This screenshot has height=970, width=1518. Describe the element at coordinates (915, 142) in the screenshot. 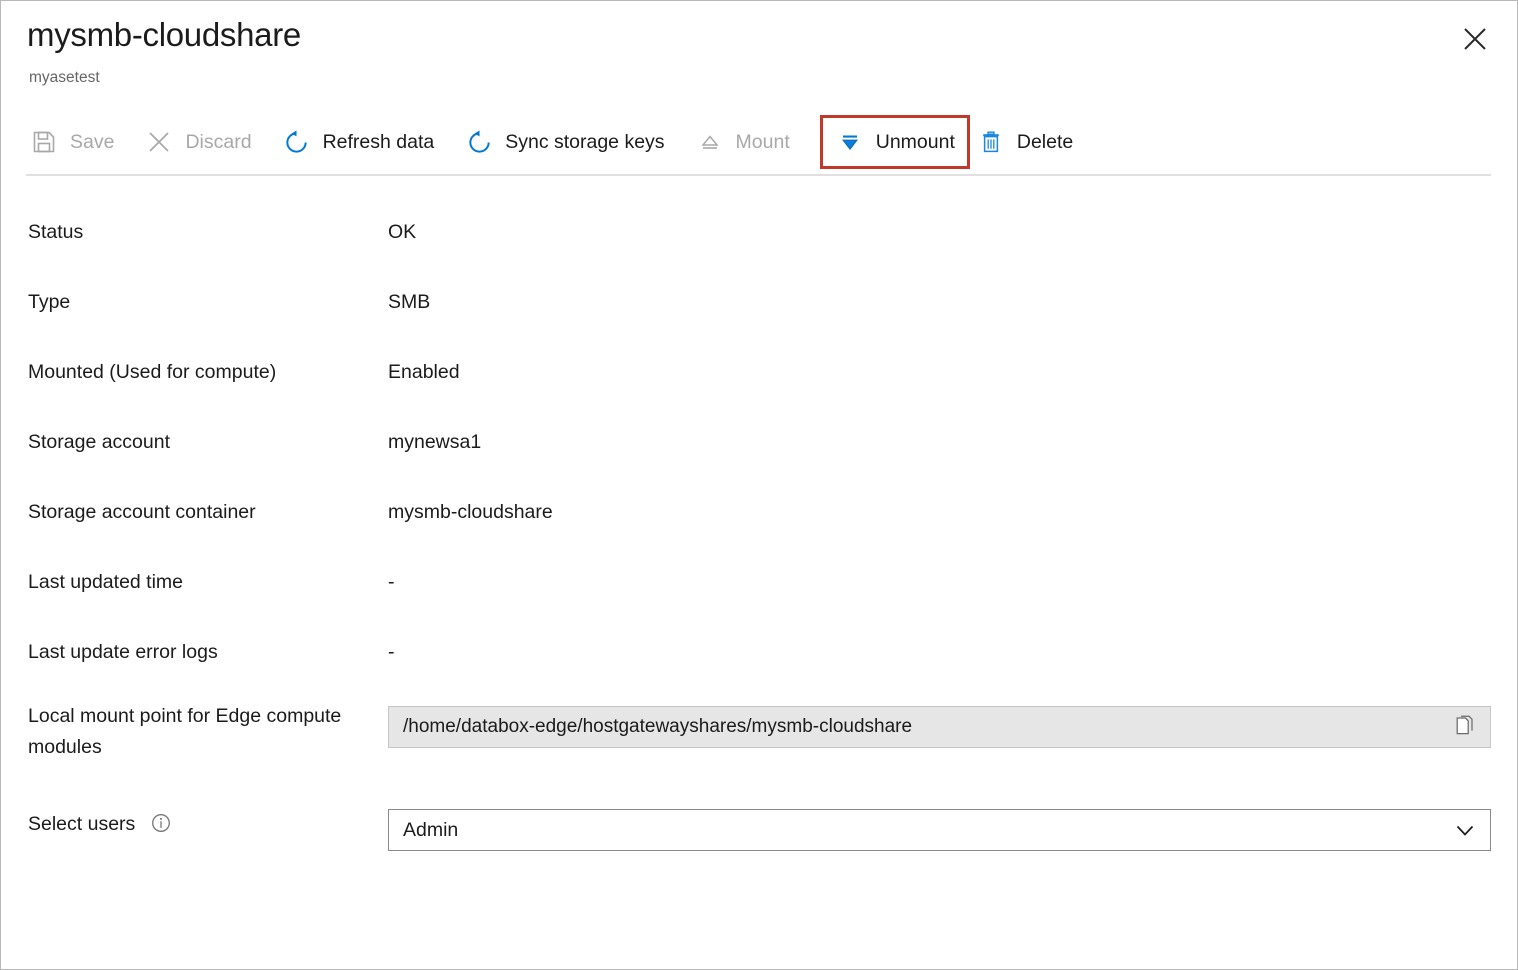

I see `unmount-label: Unmount` at that location.